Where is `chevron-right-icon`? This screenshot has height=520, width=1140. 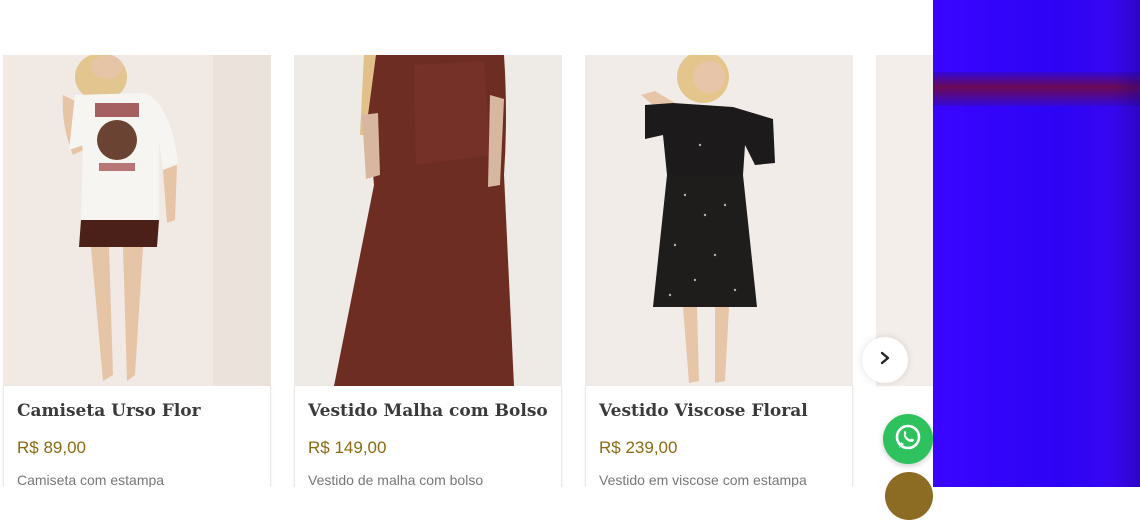 chevron-right-icon is located at coordinates (885, 360).